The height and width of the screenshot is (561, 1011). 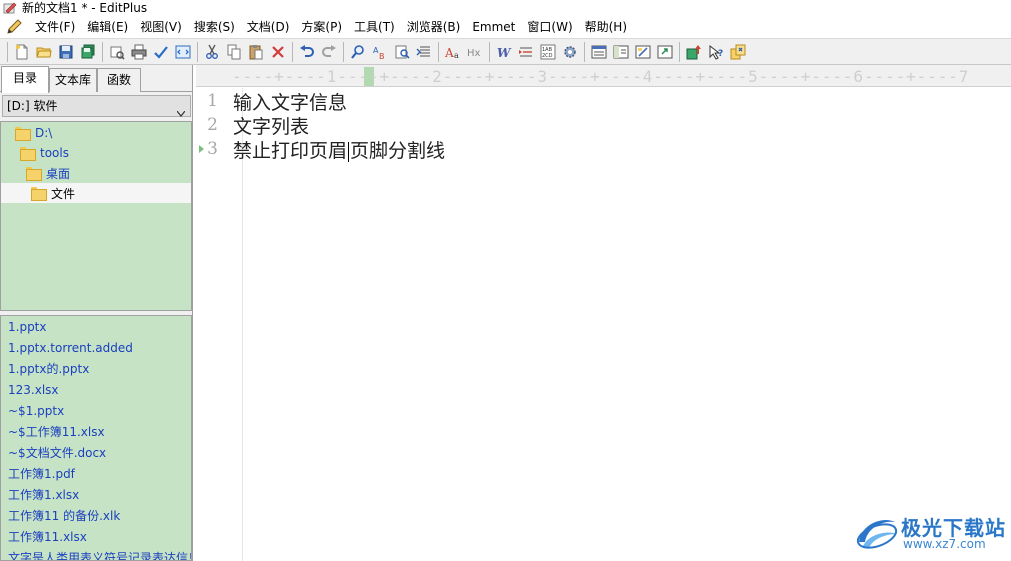 I want to click on user-tools-icon, so click(x=738, y=52).